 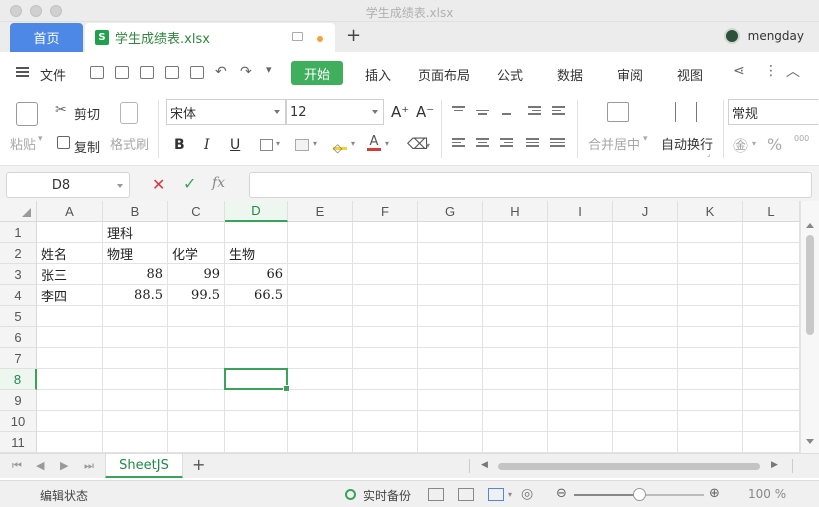 What do you see at coordinates (18, 232) in the screenshot?
I see `row-header-1: 1` at bounding box center [18, 232].